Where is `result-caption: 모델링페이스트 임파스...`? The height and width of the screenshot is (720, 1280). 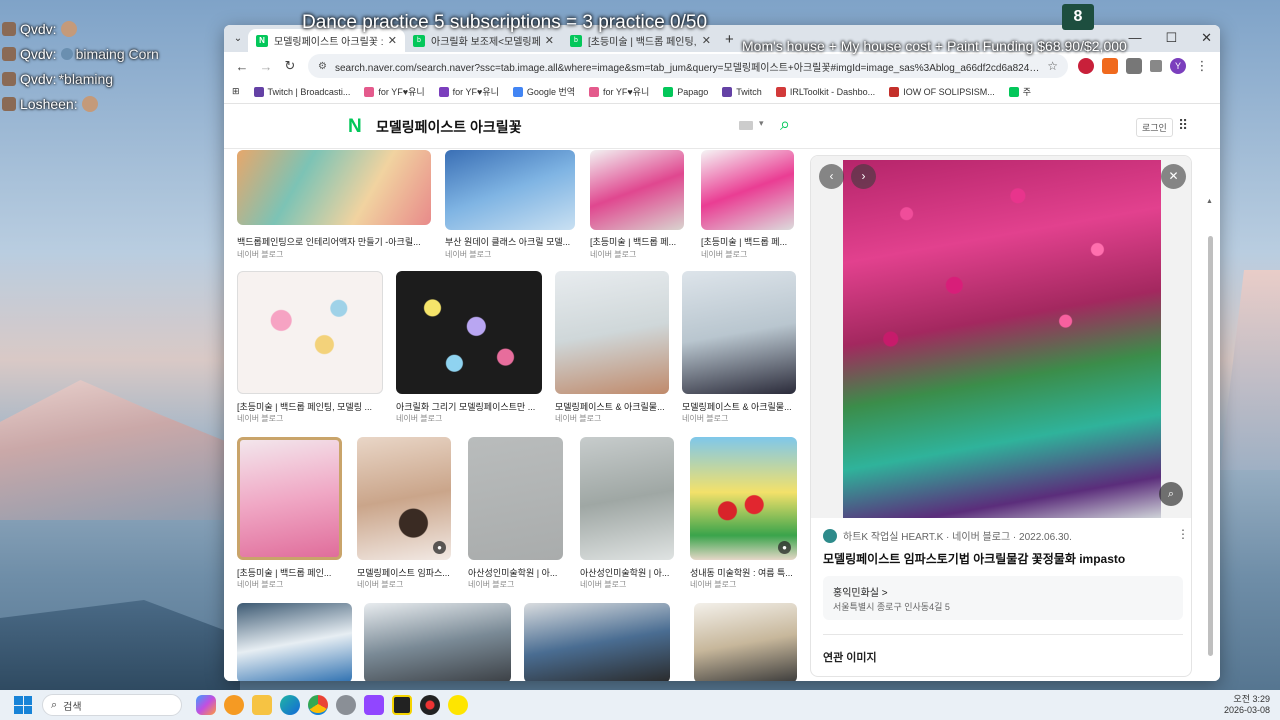 result-caption: 모델링페이스트 임파스... is located at coordinates (405, 572).